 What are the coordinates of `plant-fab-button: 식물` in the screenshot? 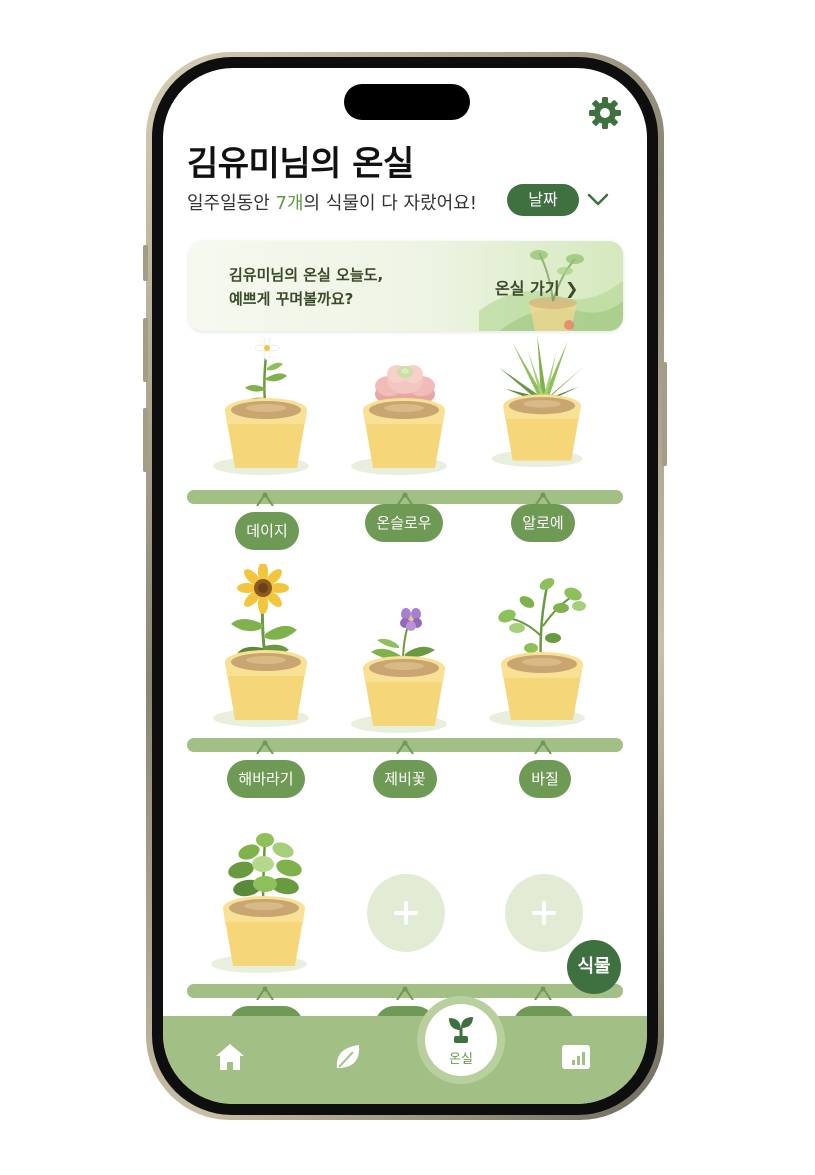 It's located at (594, 967).